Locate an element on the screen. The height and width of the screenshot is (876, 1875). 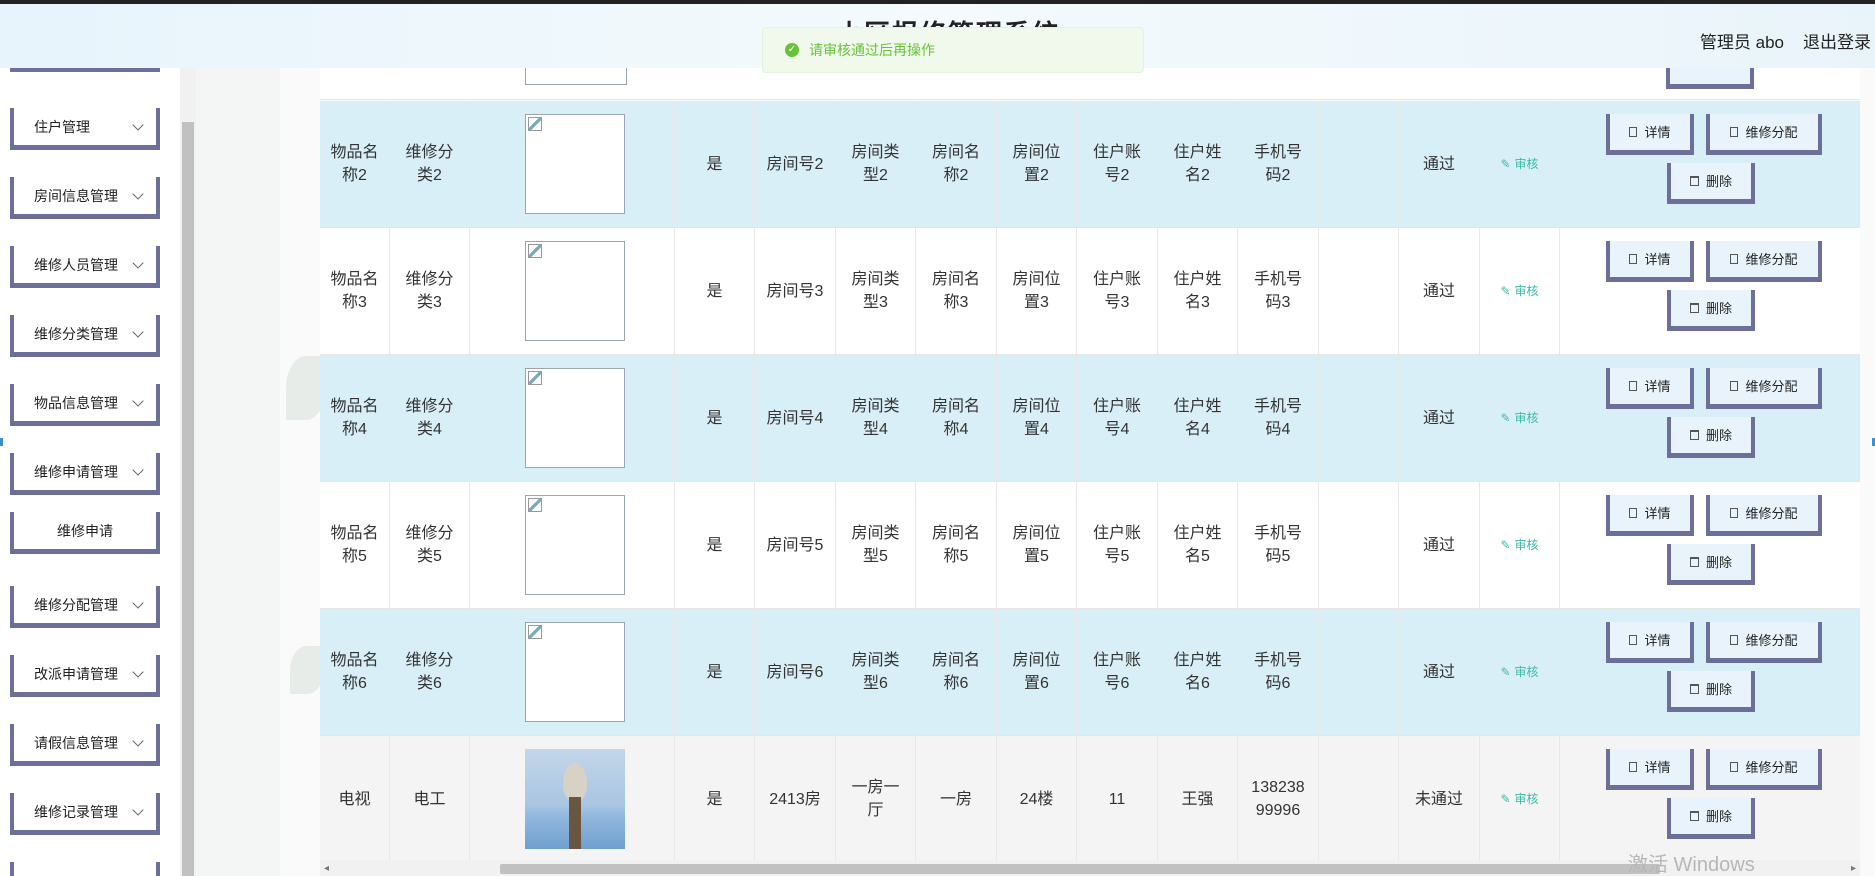
cell-text: 物品名 称2 is located at coordinates (354, 164).